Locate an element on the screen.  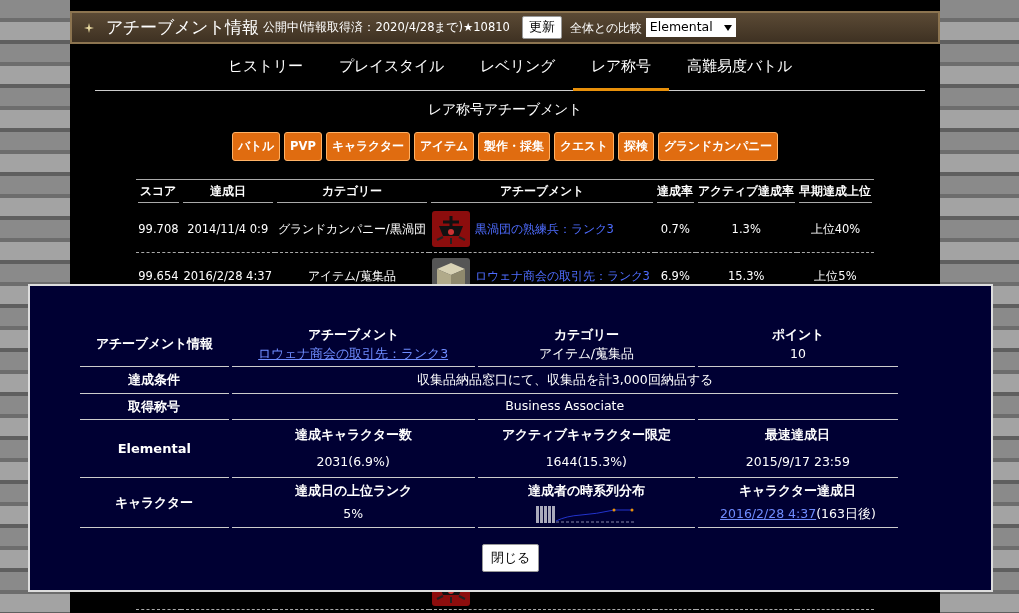
column-heading: アチーブメント is located at coordinates (353, 335).